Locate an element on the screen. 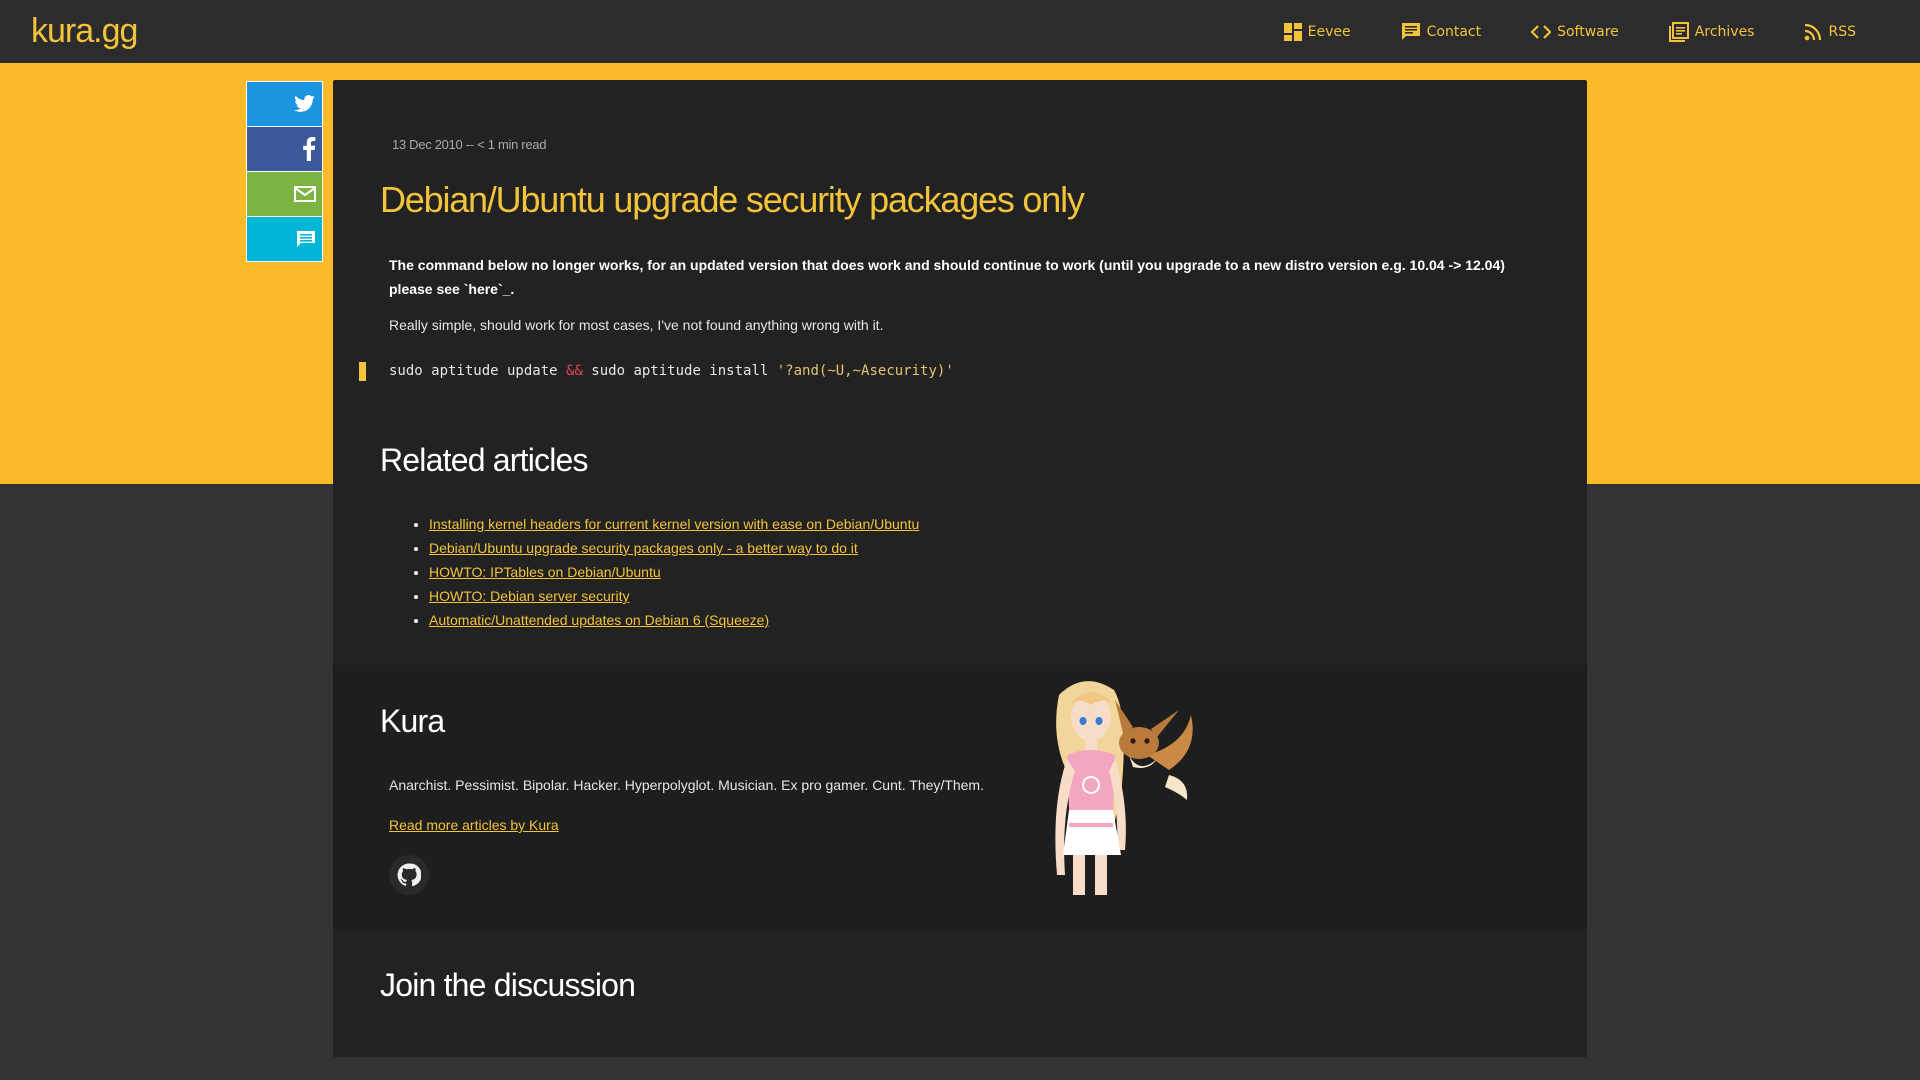  discussion-heading: Join the discussion is located at coordinates (508, 985).